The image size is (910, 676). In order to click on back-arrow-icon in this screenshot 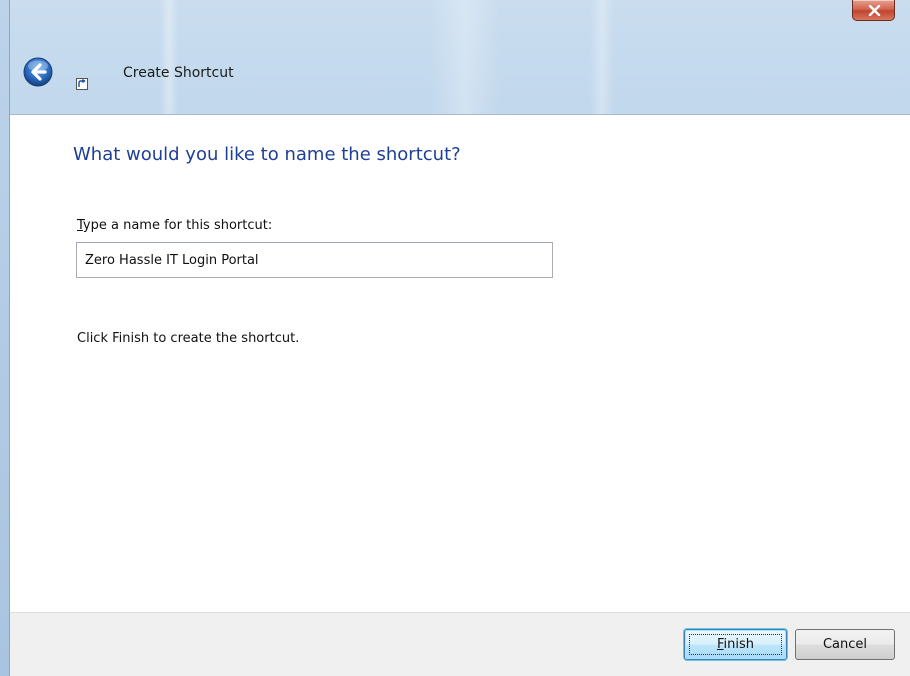, I will do `click(38, 72)`.